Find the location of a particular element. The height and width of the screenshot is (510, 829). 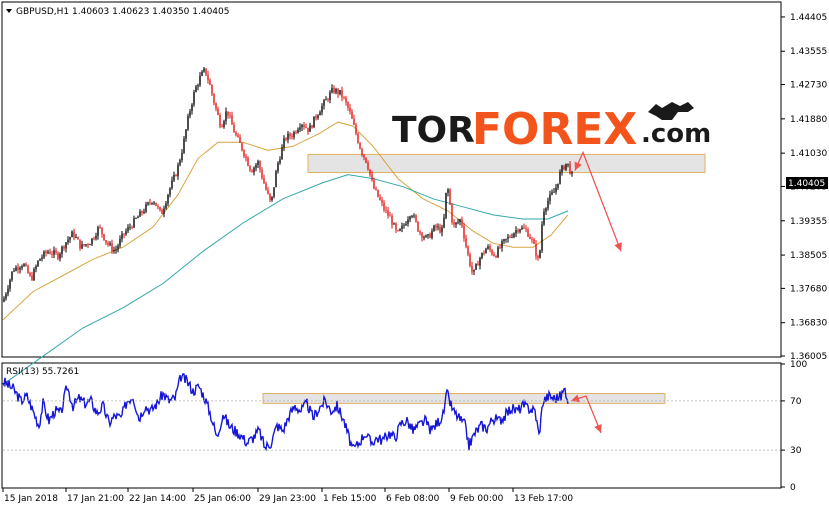

time-tick-label: 25 Jan 06:00 is located at coordinates (222, 499).